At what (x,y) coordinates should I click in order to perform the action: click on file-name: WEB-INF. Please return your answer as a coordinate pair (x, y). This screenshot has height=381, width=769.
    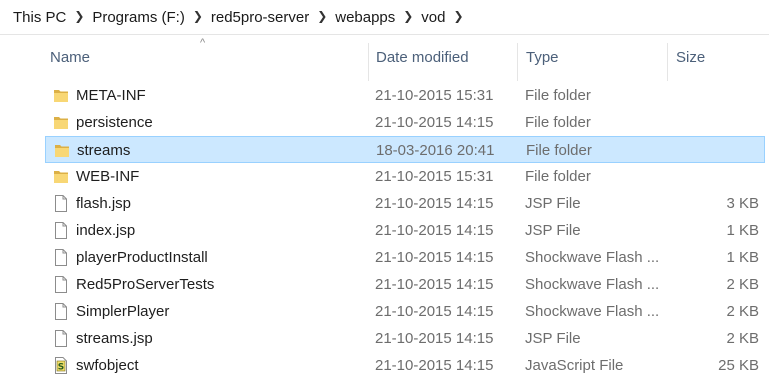
    Looking at the image, I should click on (108, 176).